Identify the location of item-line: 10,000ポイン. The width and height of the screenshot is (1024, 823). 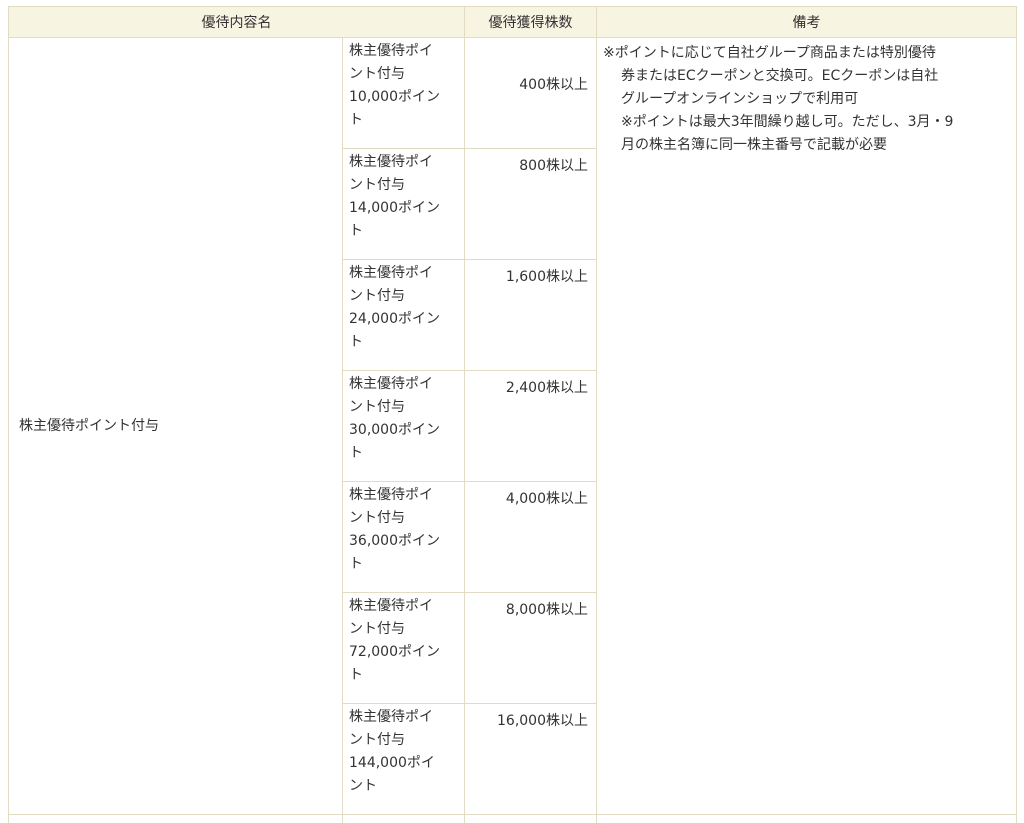
(404, 97).